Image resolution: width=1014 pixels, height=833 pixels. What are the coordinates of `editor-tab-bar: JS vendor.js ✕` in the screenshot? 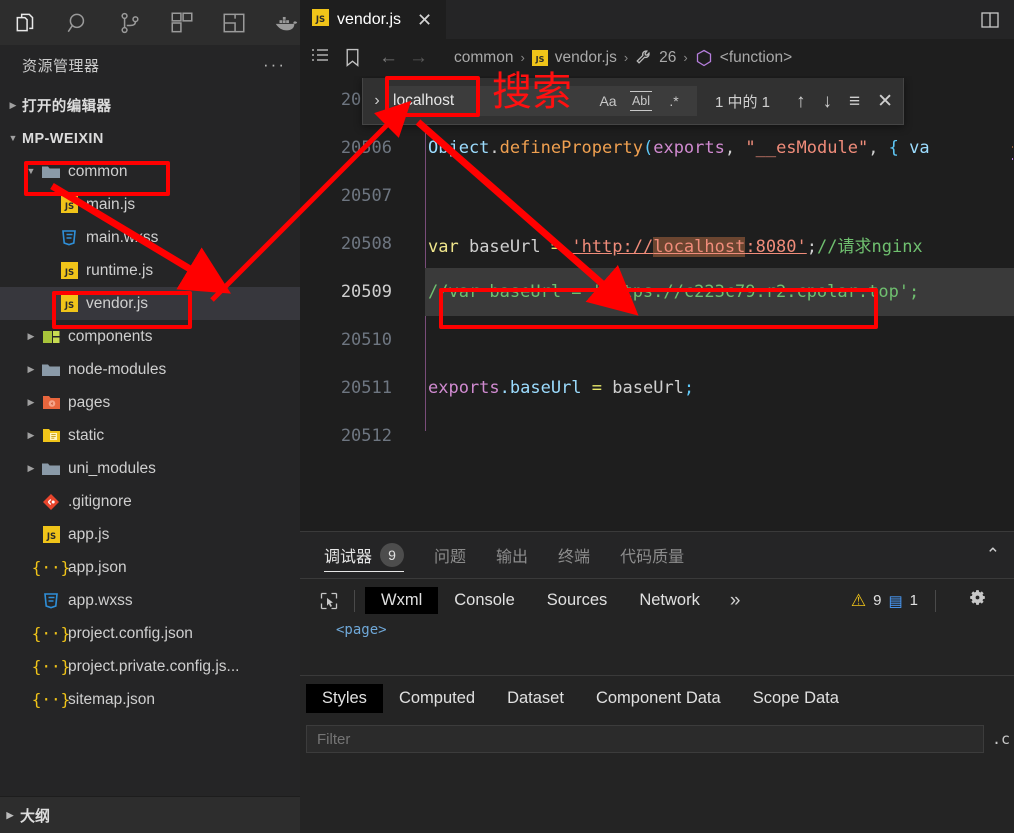 It's located at (657, 19).